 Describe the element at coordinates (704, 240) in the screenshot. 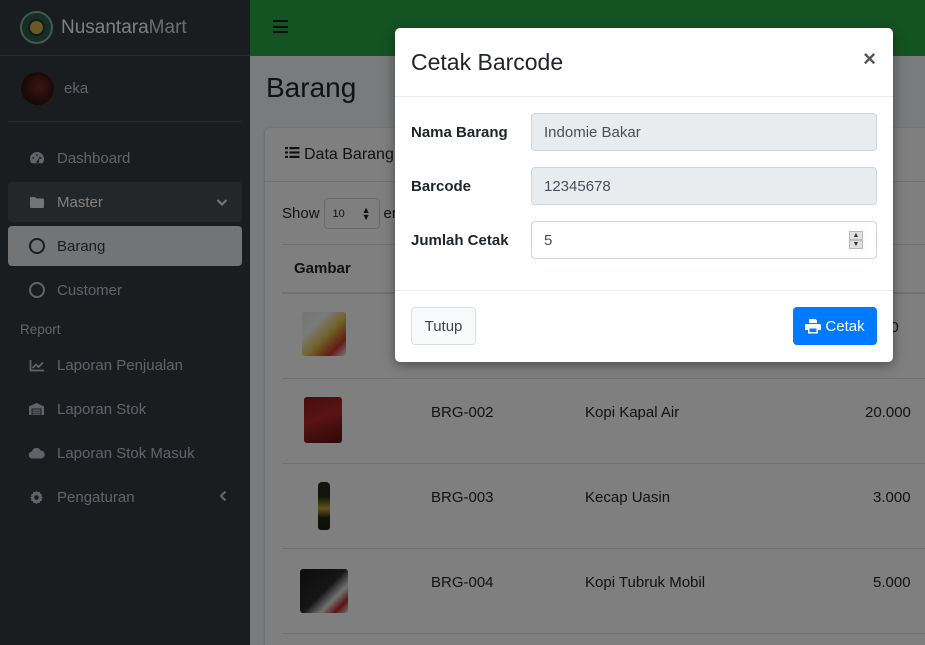

I see `jumlah-cetak-input: 5 ▲ ▼` at that location.